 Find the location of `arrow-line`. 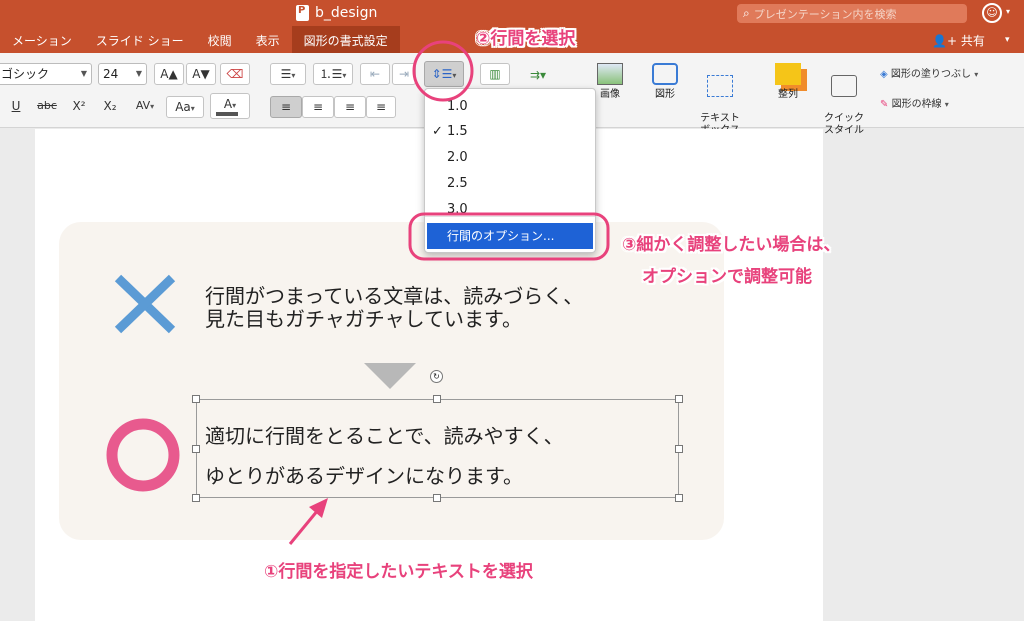

arrow-line is located at coordinates (304, 527).